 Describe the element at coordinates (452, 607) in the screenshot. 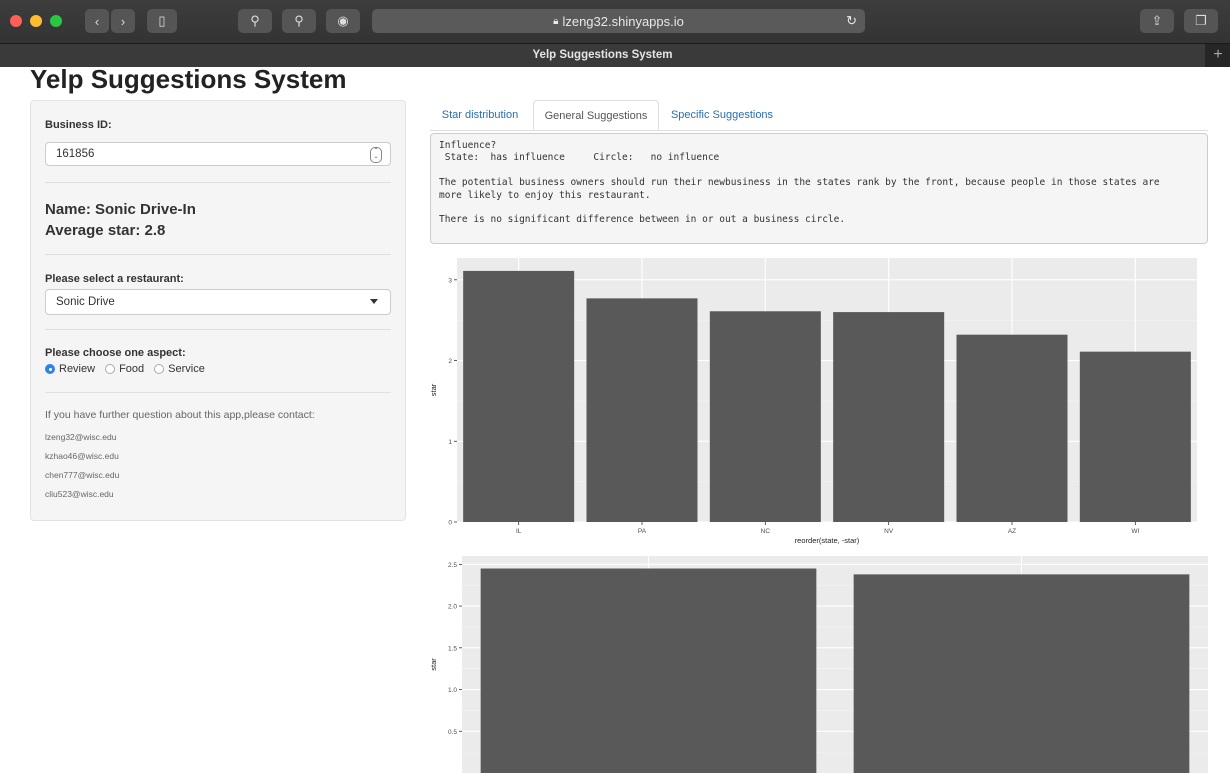

I see `y-tick-label: 2.0` at that location.